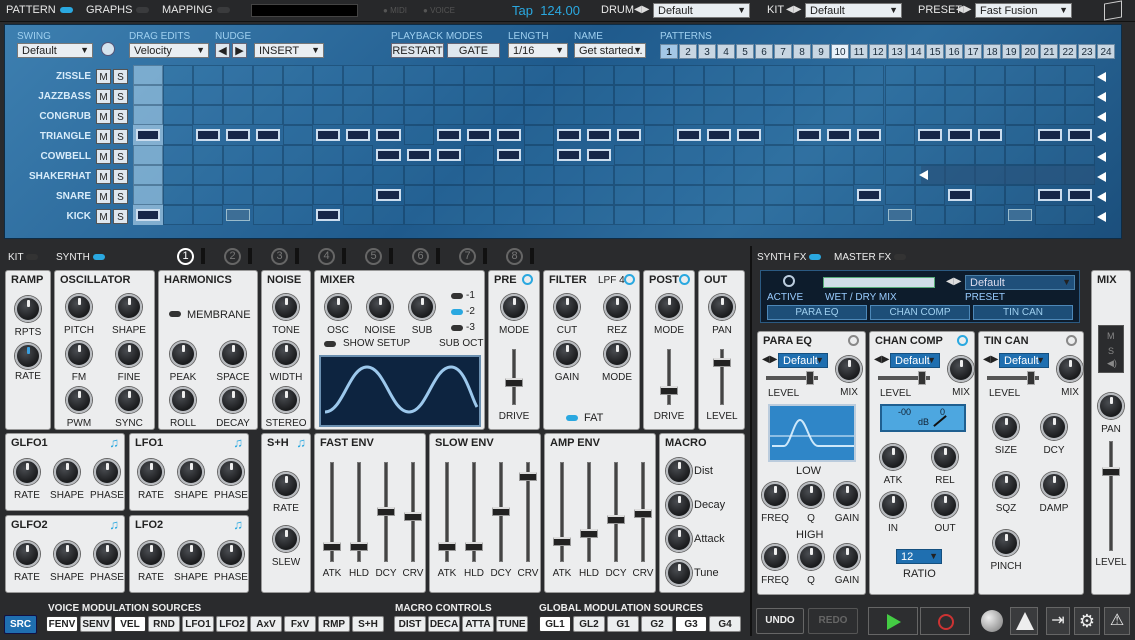 The image size is (1135, 640). Describe the element at coordinates (1111, 406) in the screenshot. I see `mix-pan-knob` at that location.